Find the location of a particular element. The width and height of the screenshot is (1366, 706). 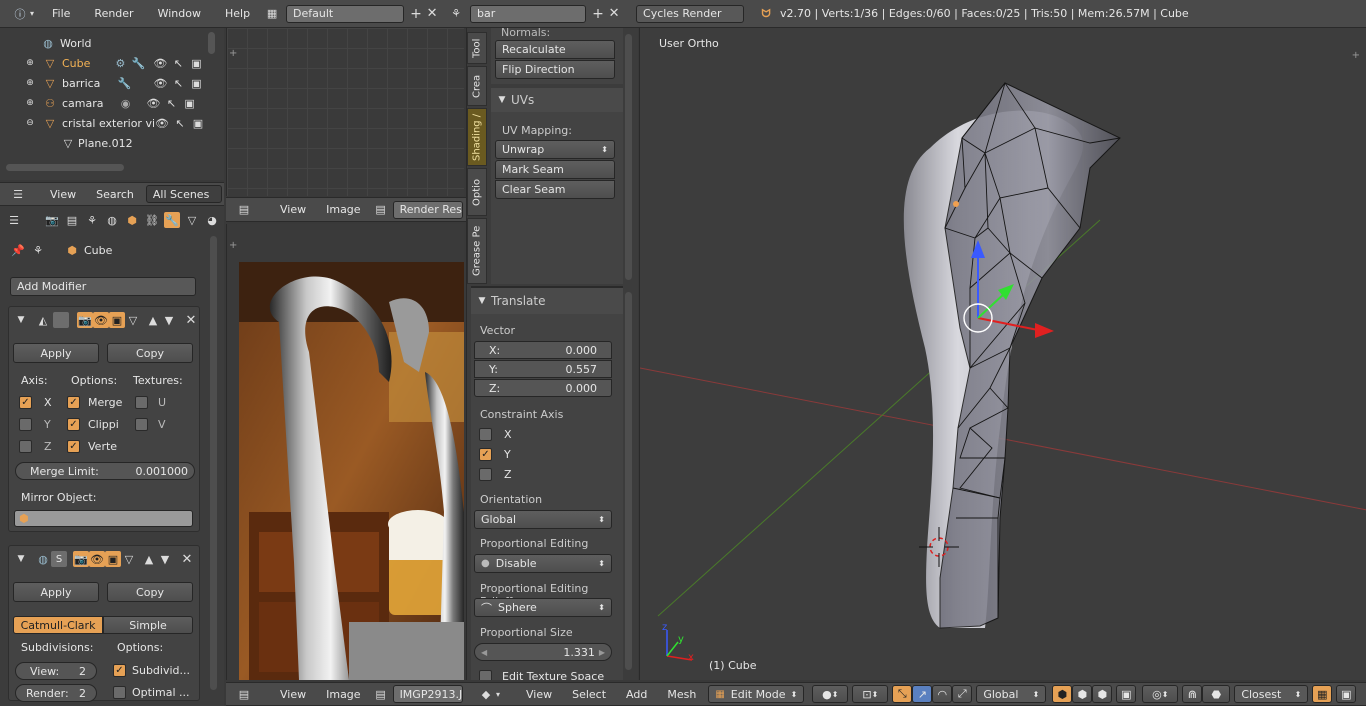

editor-type-icon: ◆ is located at coordinates (486, 694).